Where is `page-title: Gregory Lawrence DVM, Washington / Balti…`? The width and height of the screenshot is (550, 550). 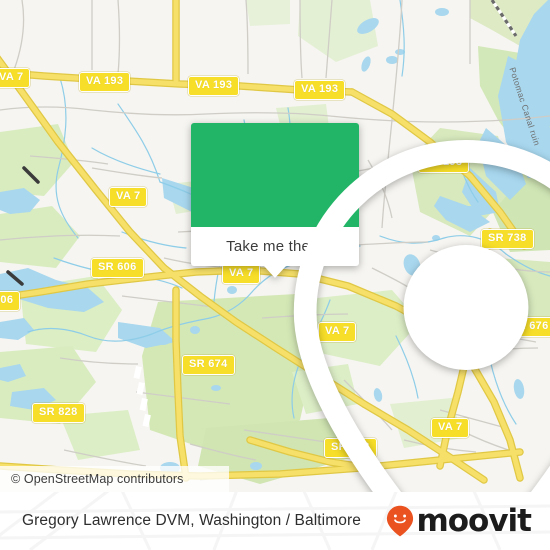 page-title: Gregory Lawrence DVM, Washington / Balti… is located at coordinates (191, 521).